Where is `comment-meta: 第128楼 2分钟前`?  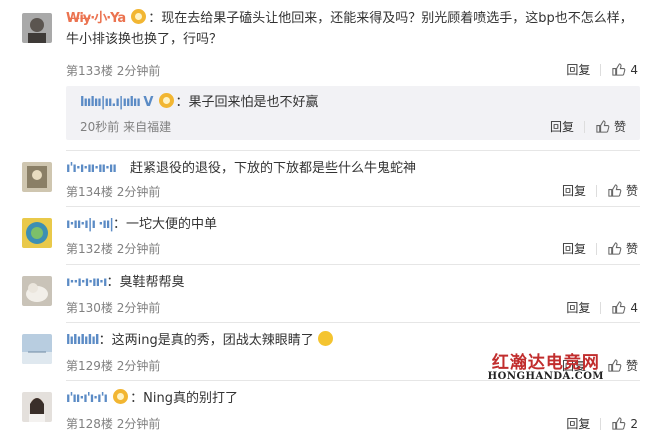
comment-meta: 第128楼 2分钟前 is located at coordinates (113, 423).